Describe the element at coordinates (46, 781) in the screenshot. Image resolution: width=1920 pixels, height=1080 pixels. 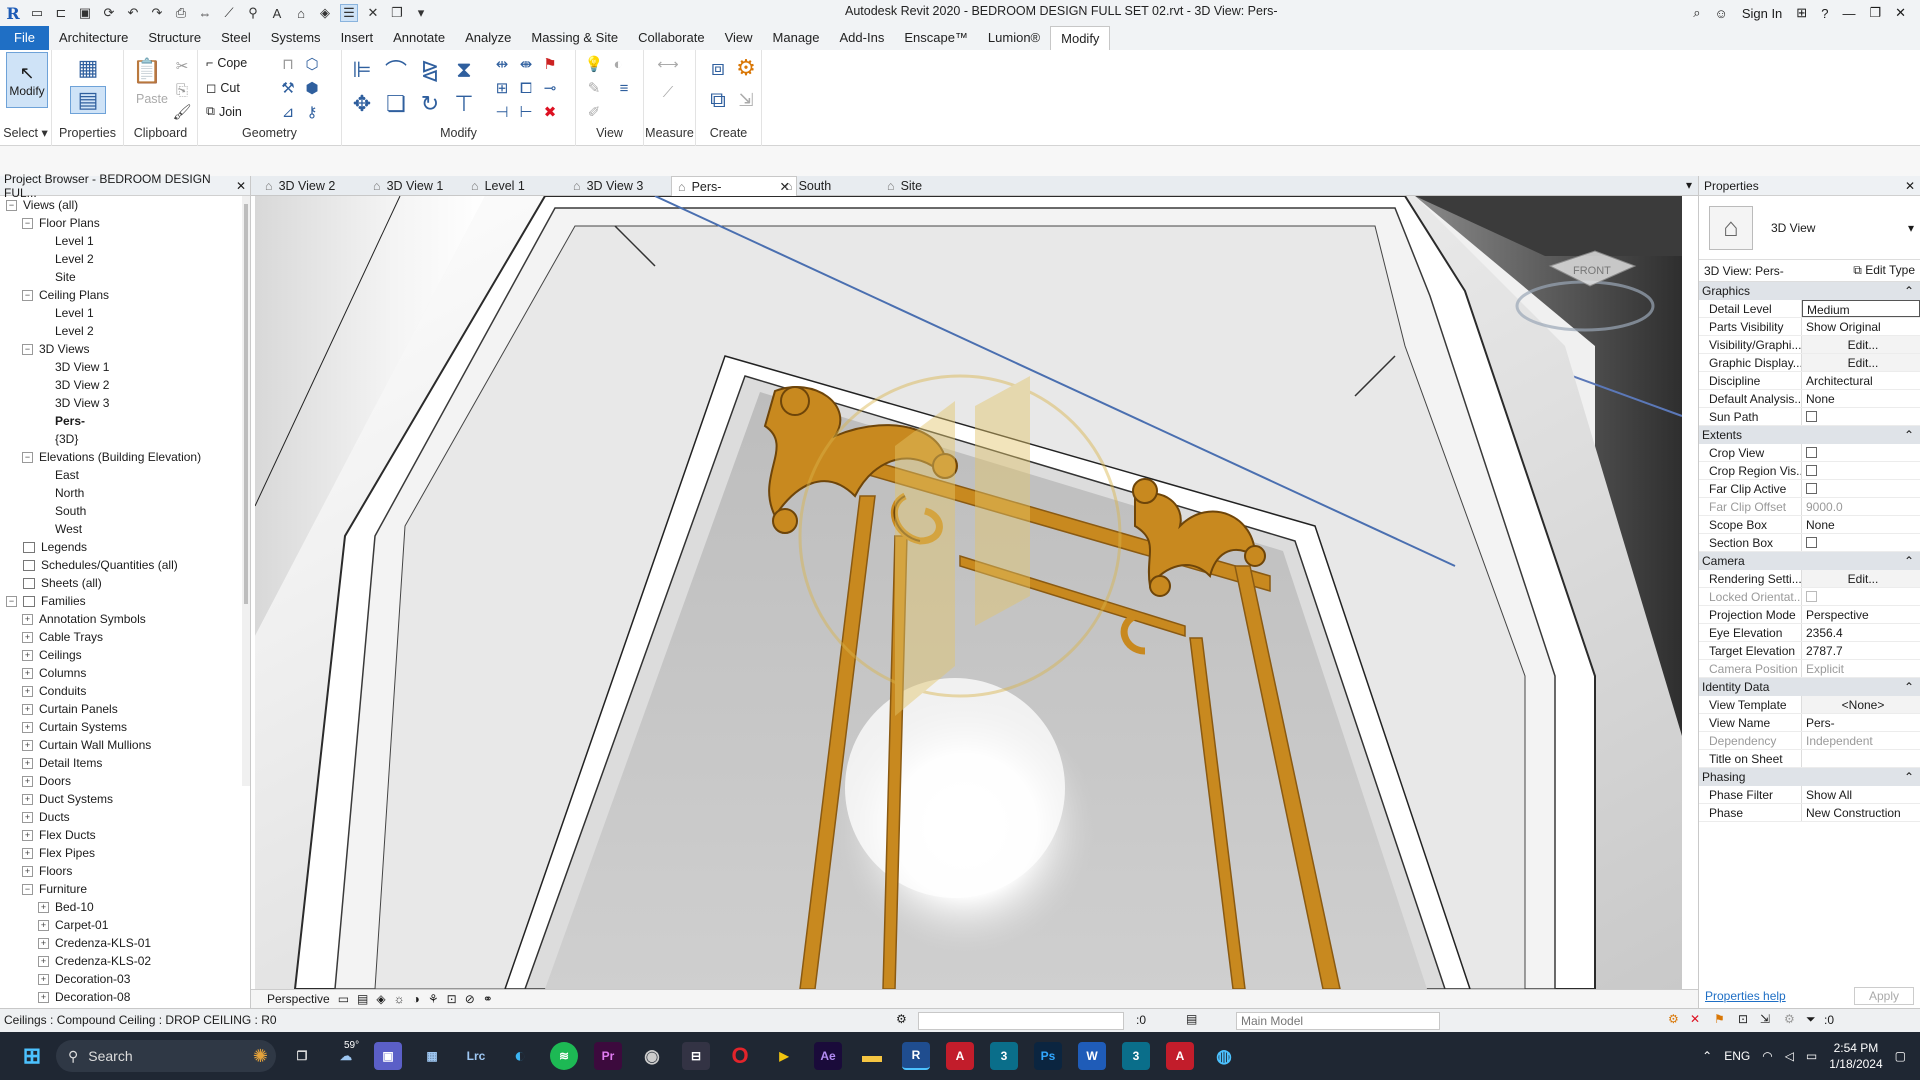
I see `tree-item: + Doors` at that location.